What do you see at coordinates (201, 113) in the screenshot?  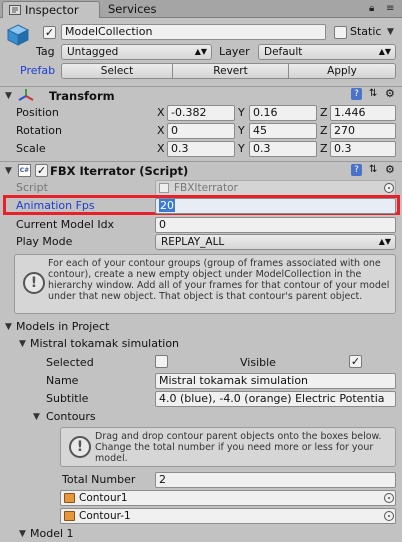 I see `position-x-field: -0.382` at bounding box center [201, 113].